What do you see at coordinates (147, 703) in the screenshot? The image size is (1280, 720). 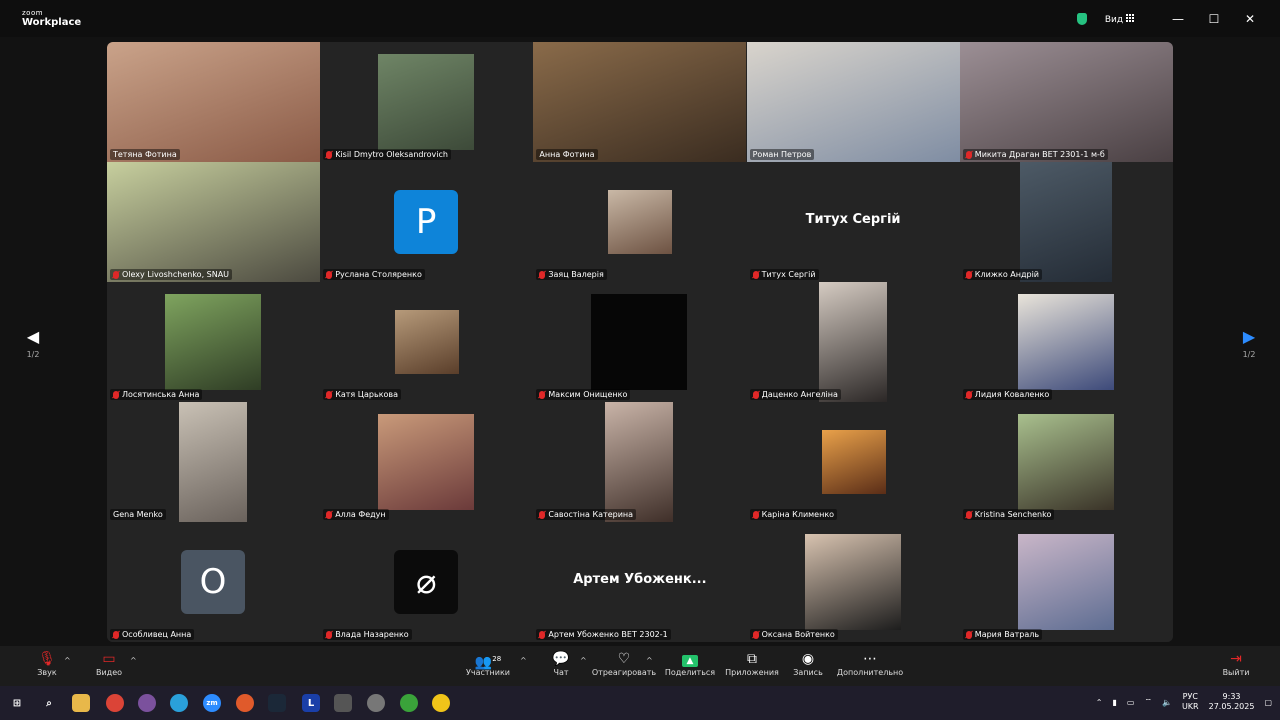 I see `viber-icon` at bounding box center [147, 703].